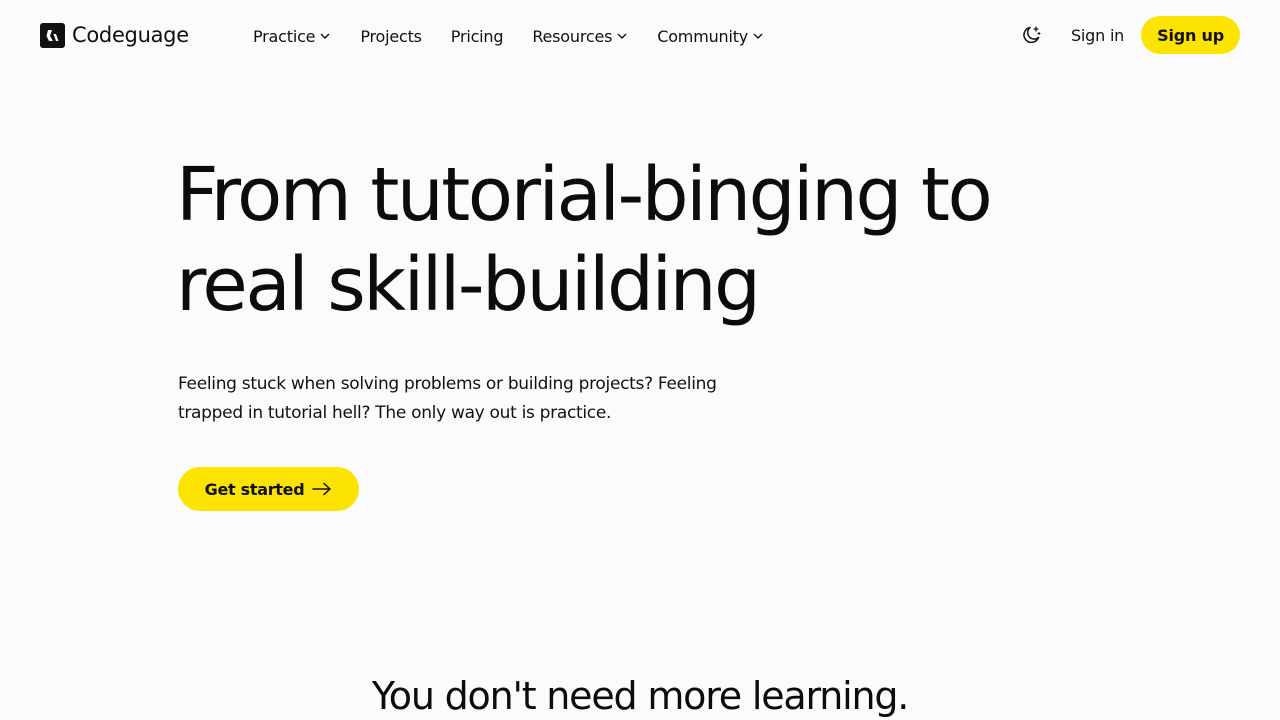 This screenshot has width=1280, height=720. I want to click on nav-item-resources: Resources, so click(580, 36).